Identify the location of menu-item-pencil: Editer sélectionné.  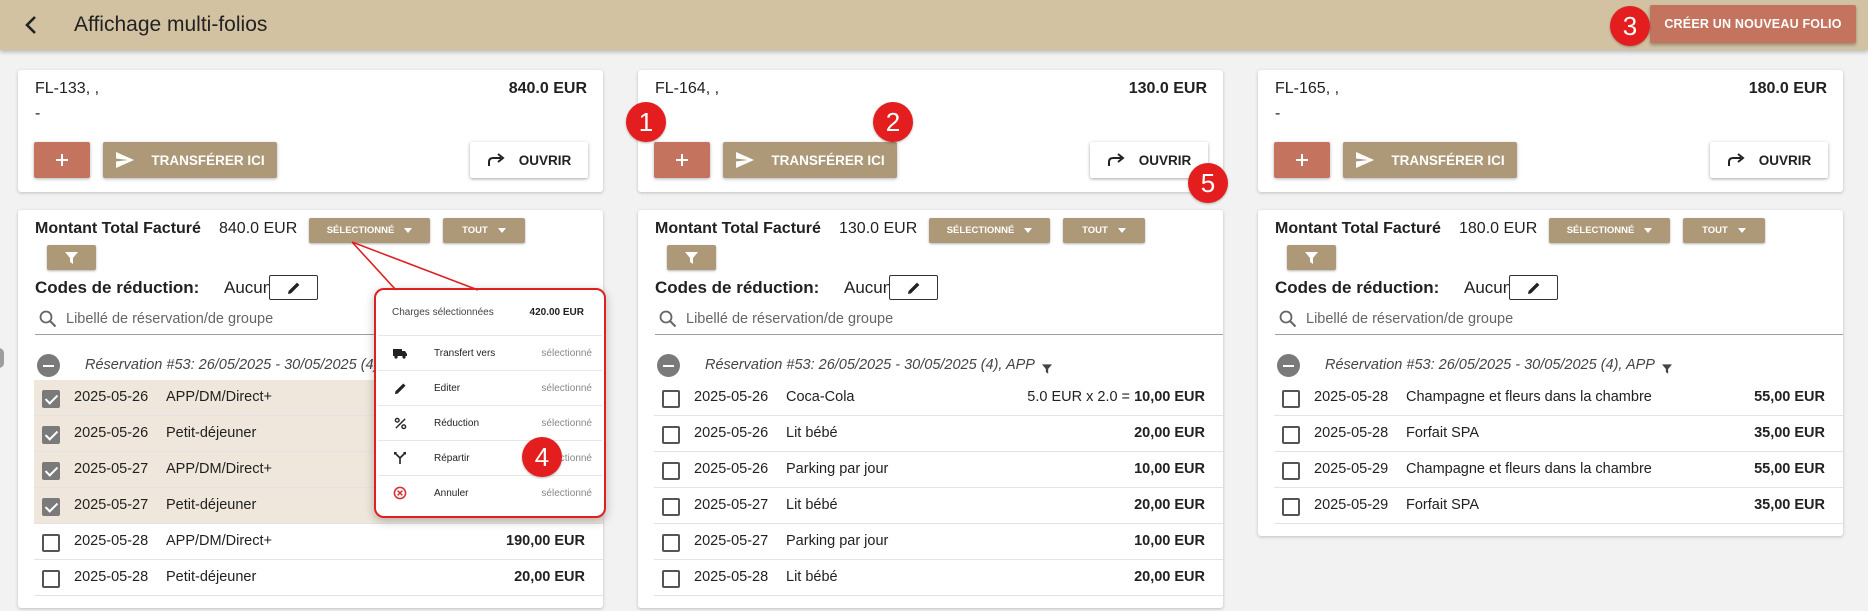
(490, 387).